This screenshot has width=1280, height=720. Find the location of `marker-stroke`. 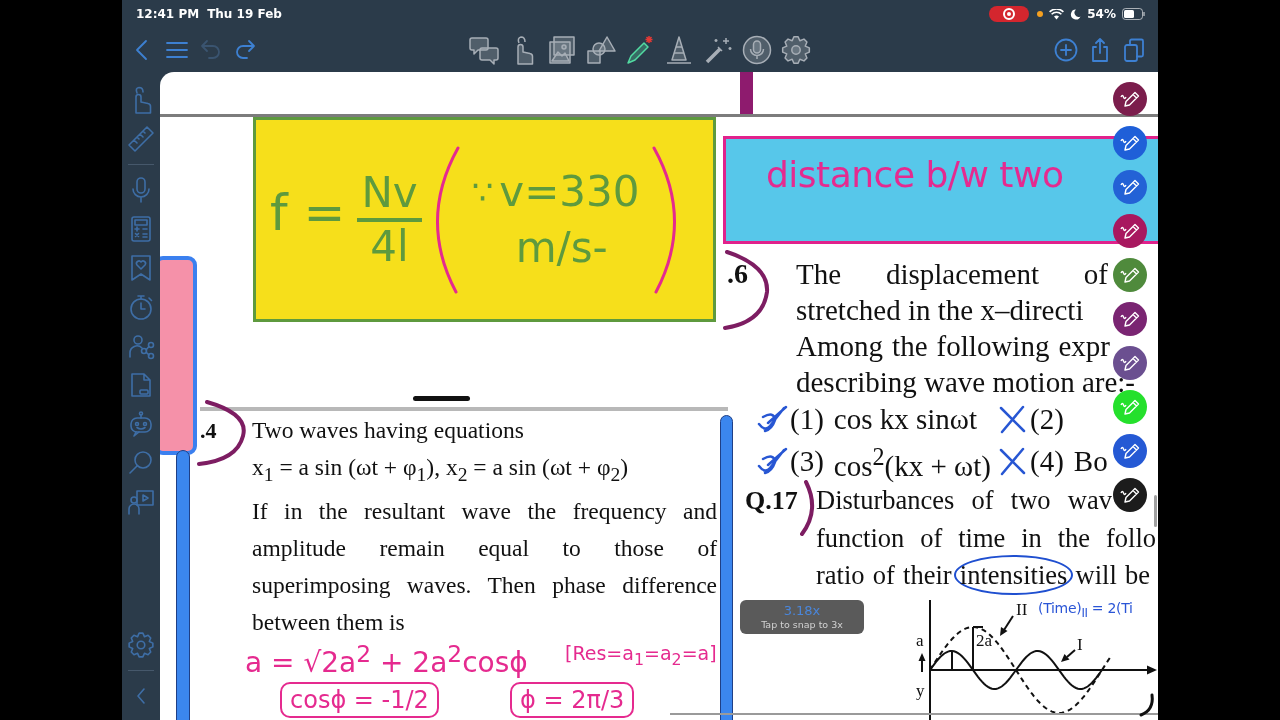

marker-stroke is located at coordinates (746, 93).